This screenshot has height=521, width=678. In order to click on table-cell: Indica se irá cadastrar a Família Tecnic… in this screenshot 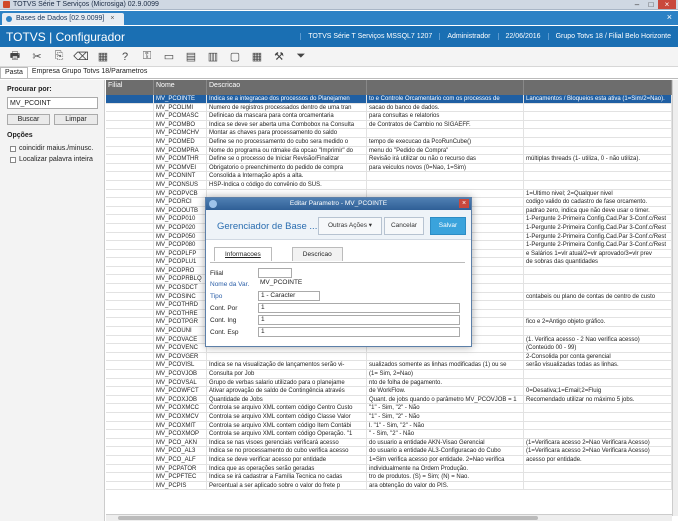, I will do `click(287, 477)`.